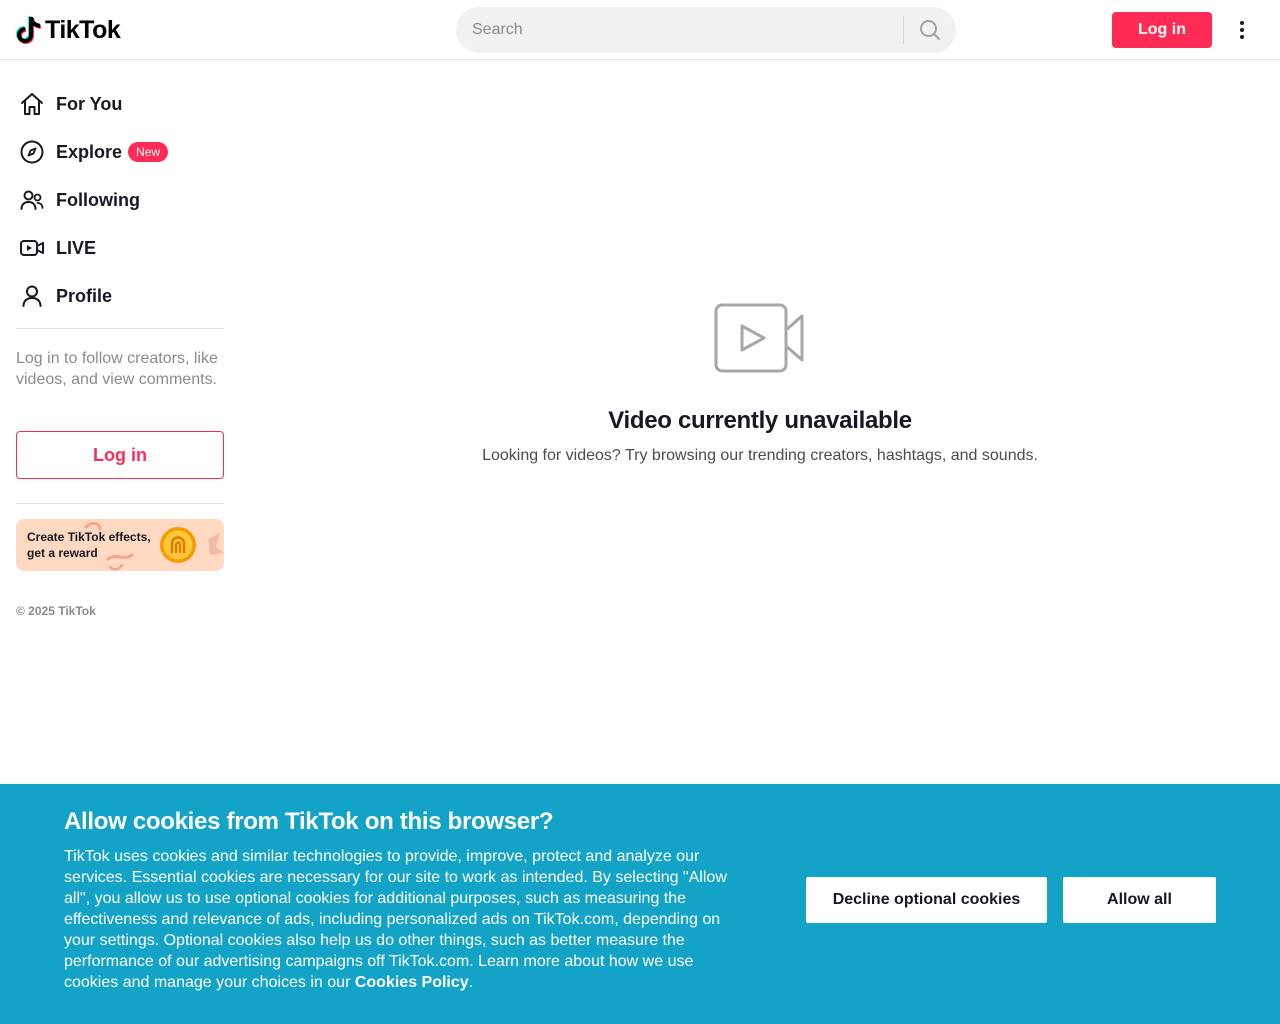 This screenshot has width=1280, height=1024. I want to click on search-icon, so click(930, 30).